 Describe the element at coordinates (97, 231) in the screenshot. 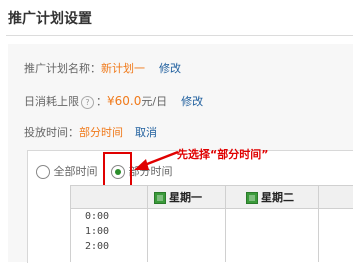

I see `hour-label: 1:00` at that location.